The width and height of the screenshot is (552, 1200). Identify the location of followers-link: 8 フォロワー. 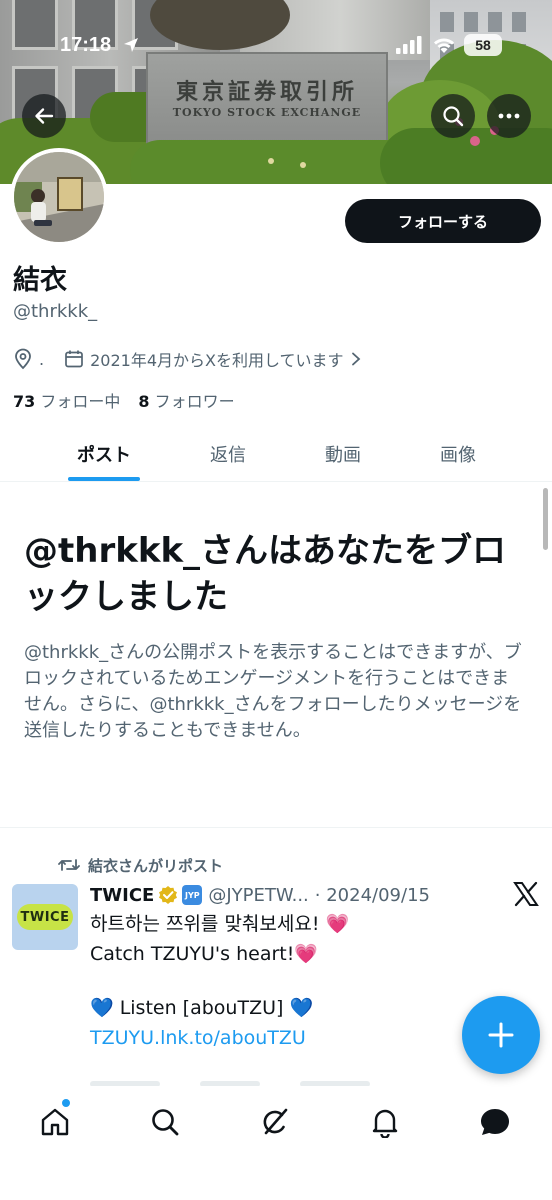
(186, 400).